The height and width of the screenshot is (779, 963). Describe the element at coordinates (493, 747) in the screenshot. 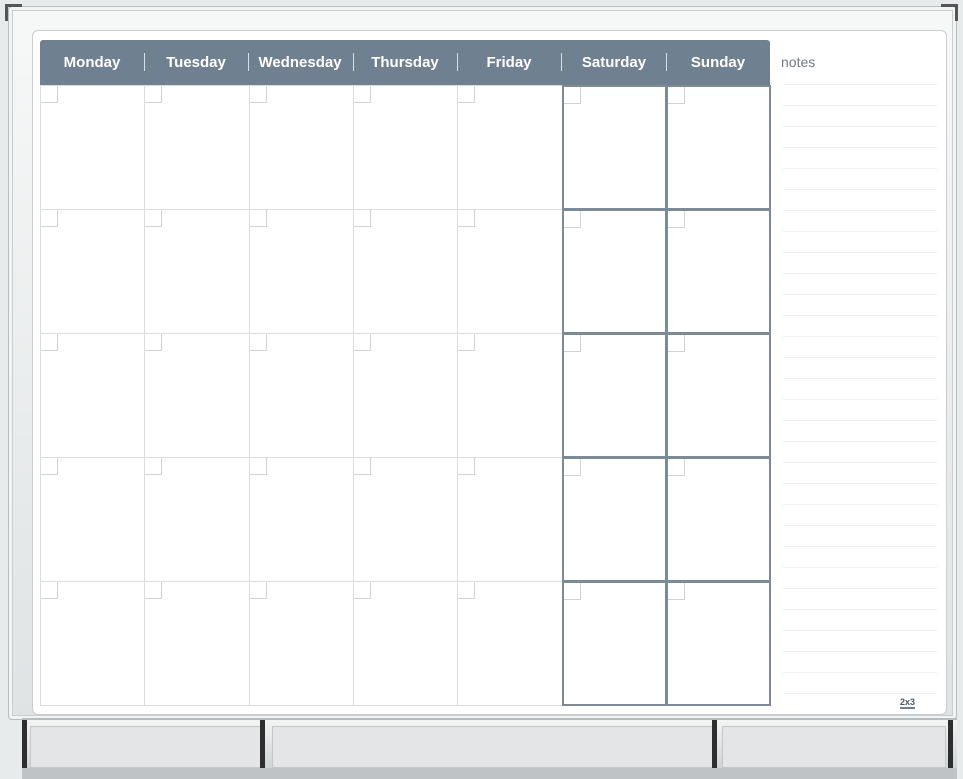

I see `tray-compartment-middle` at that location.